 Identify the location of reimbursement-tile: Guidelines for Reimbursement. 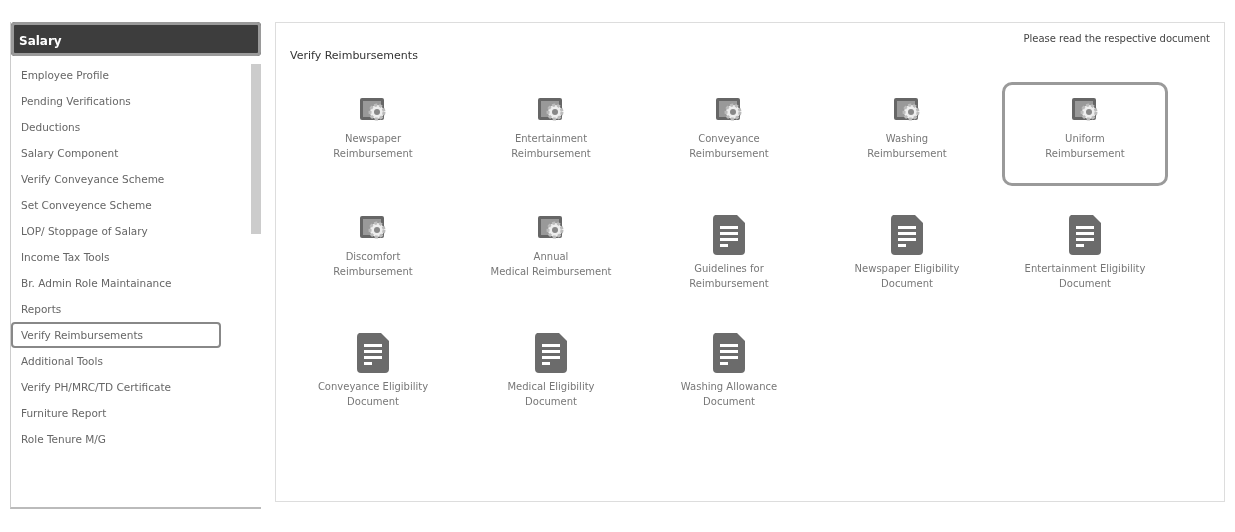
(729, 252).